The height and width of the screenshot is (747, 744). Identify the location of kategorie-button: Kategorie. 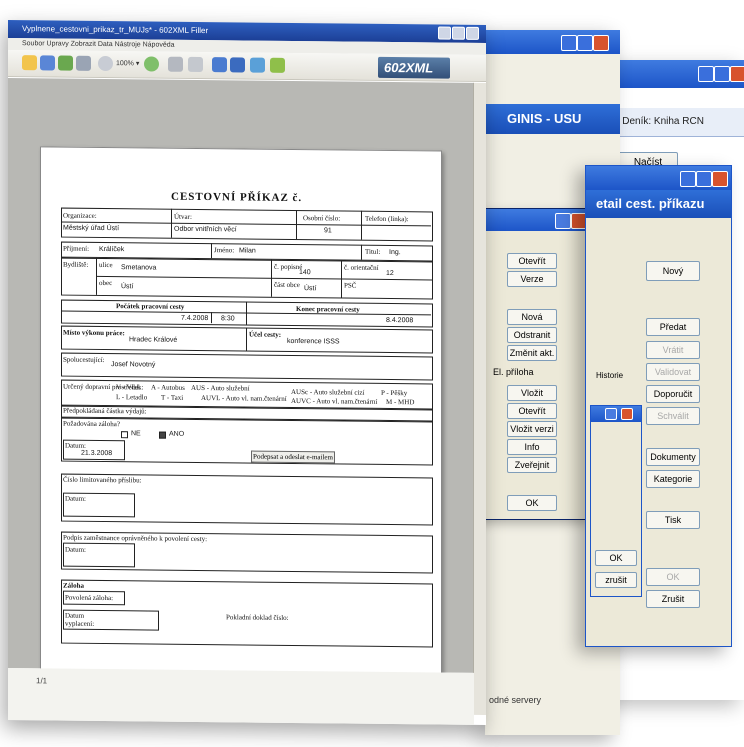
(673, 479).